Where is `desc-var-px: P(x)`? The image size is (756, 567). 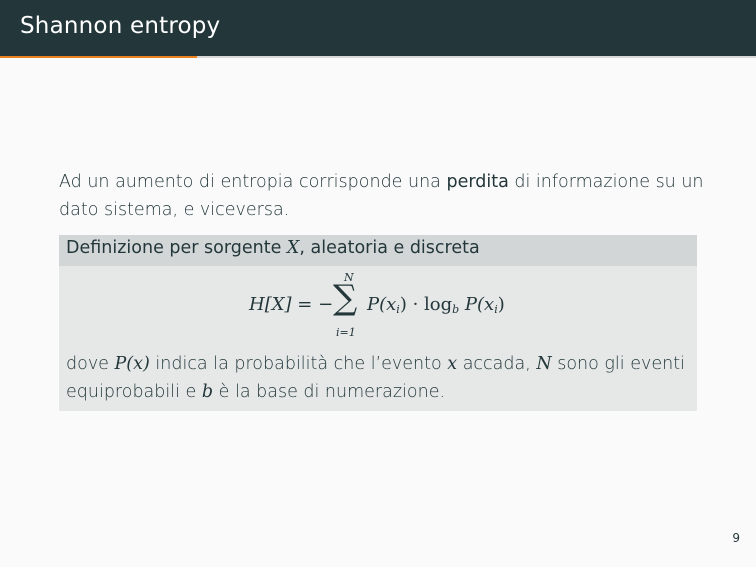
desc-var-px: P(x) is located at coordinates (132, 364).